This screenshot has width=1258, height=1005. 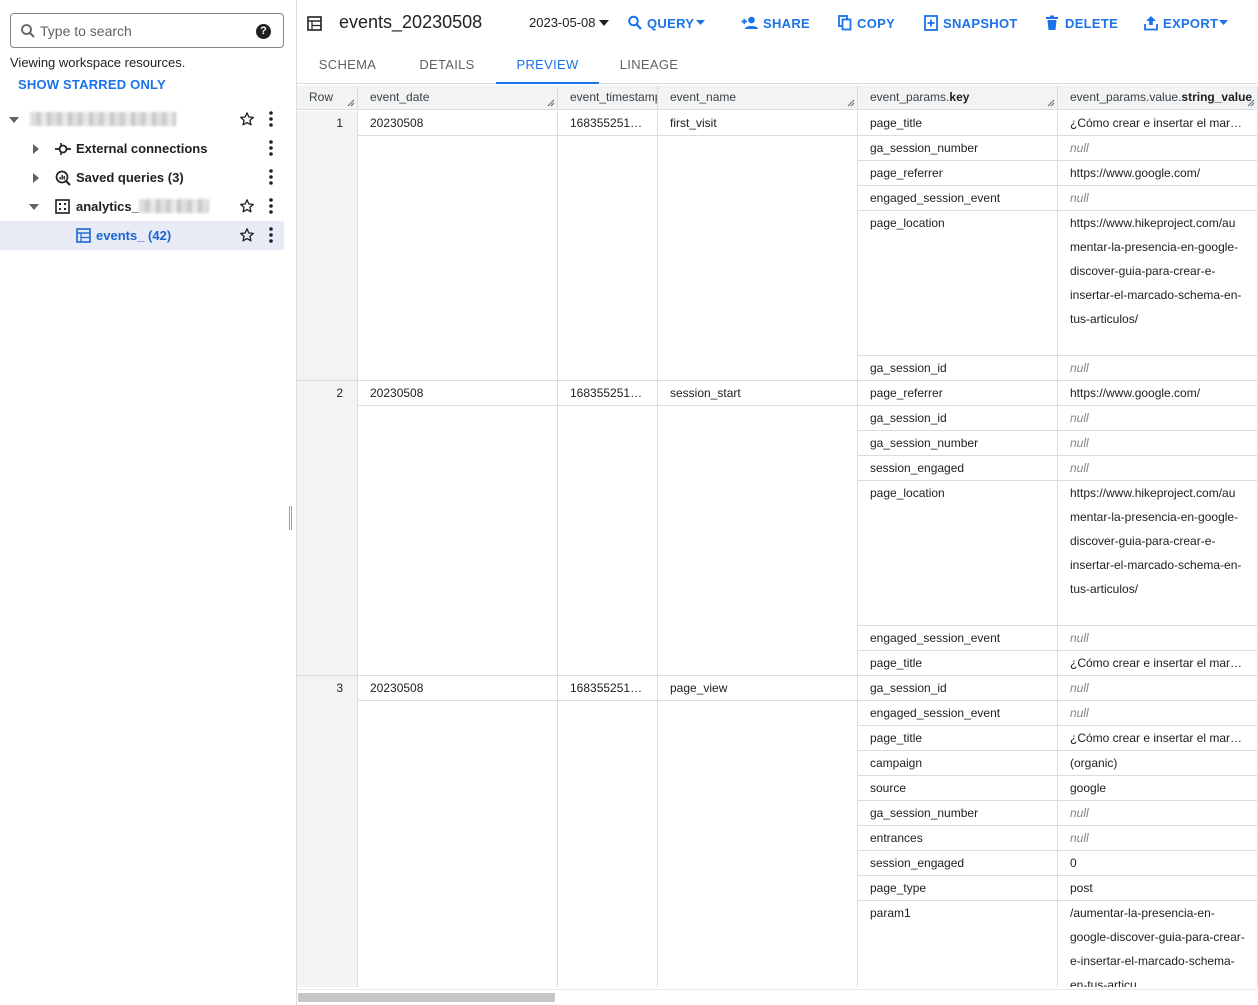 What do you see at coordinates (608, 98) in the screenshot?
I see `column-header-event-timestamp: event_timestamp` at bounding box center [608, 98].